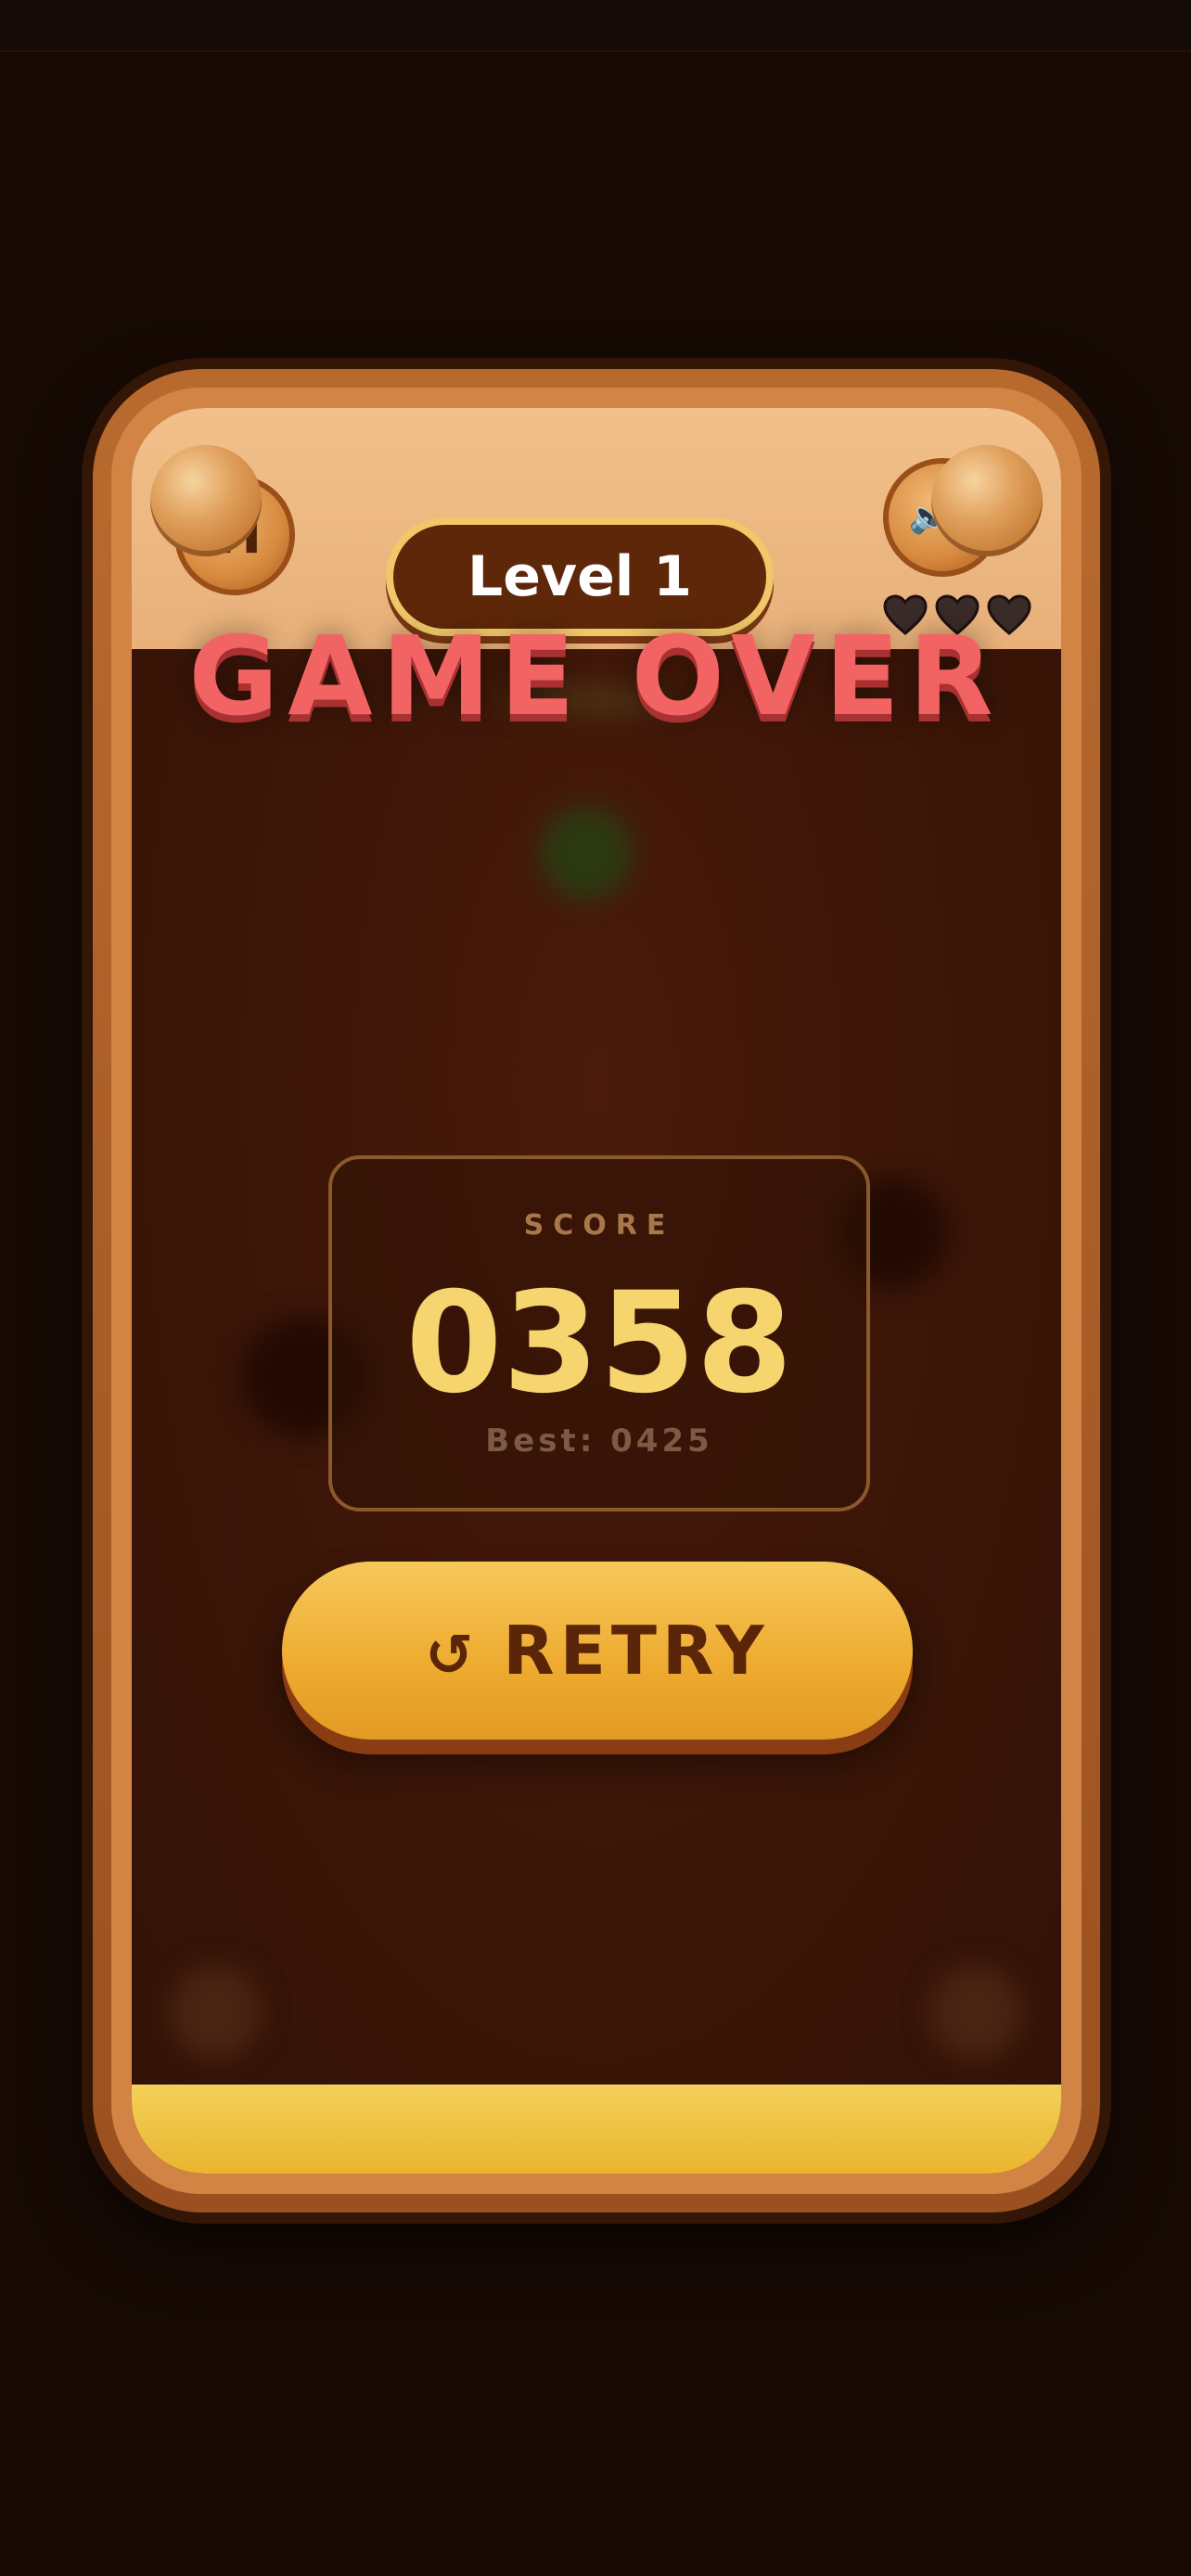 This screenshot has width=1191, height=2576. What do you see at coordinates (599, 1344) in the screenshot?
I see `score-value: 0358` at bounding box center [599, 1344].